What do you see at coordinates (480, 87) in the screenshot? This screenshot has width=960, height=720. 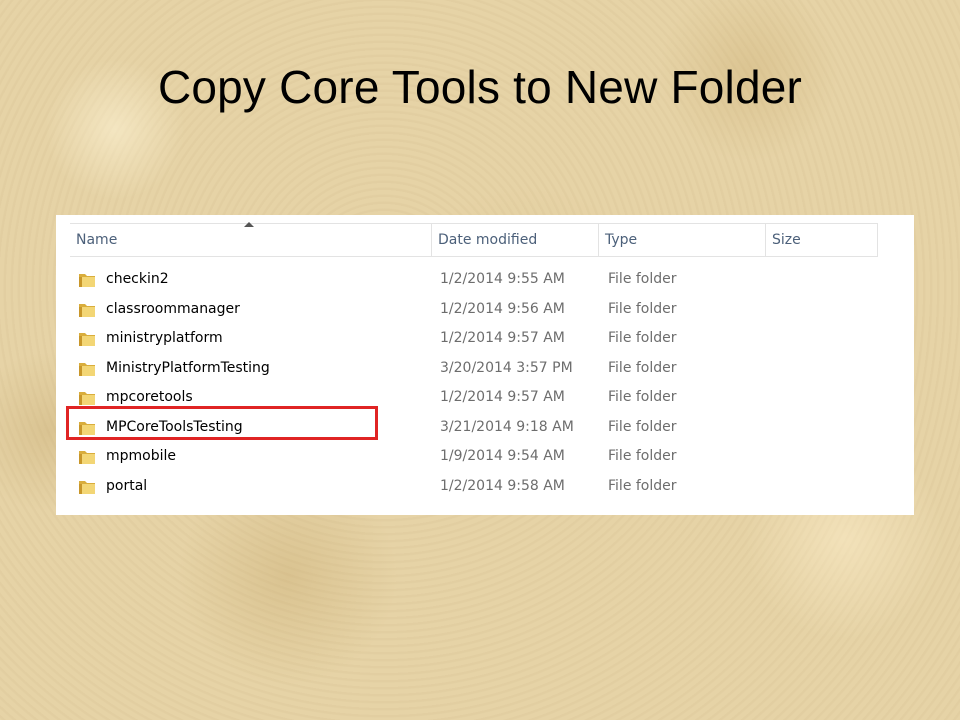 I see `slide-title: Copy Core Tools to New Folder` at bounding box center [480, 87].